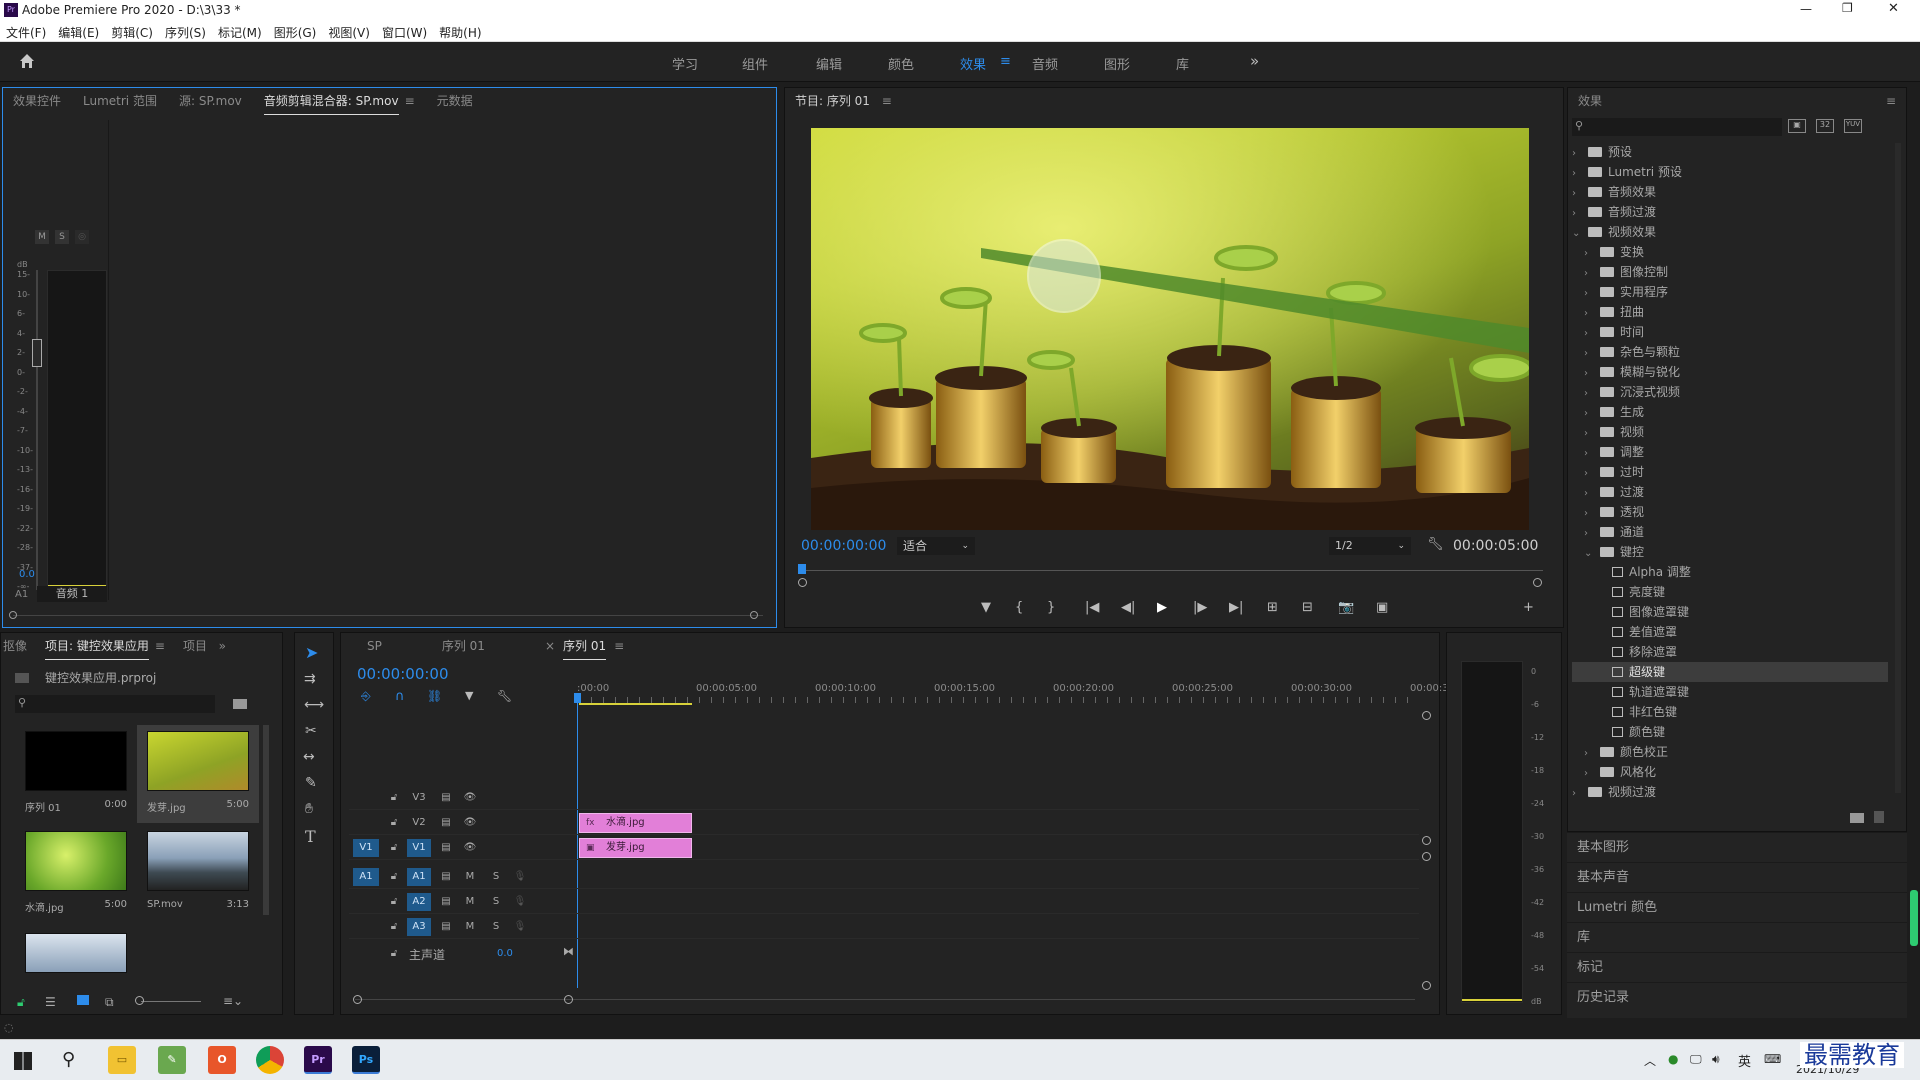  Describe the element at coordinates (388, 615) in the screenshot. I see `mixer-scrollbar` at that location.